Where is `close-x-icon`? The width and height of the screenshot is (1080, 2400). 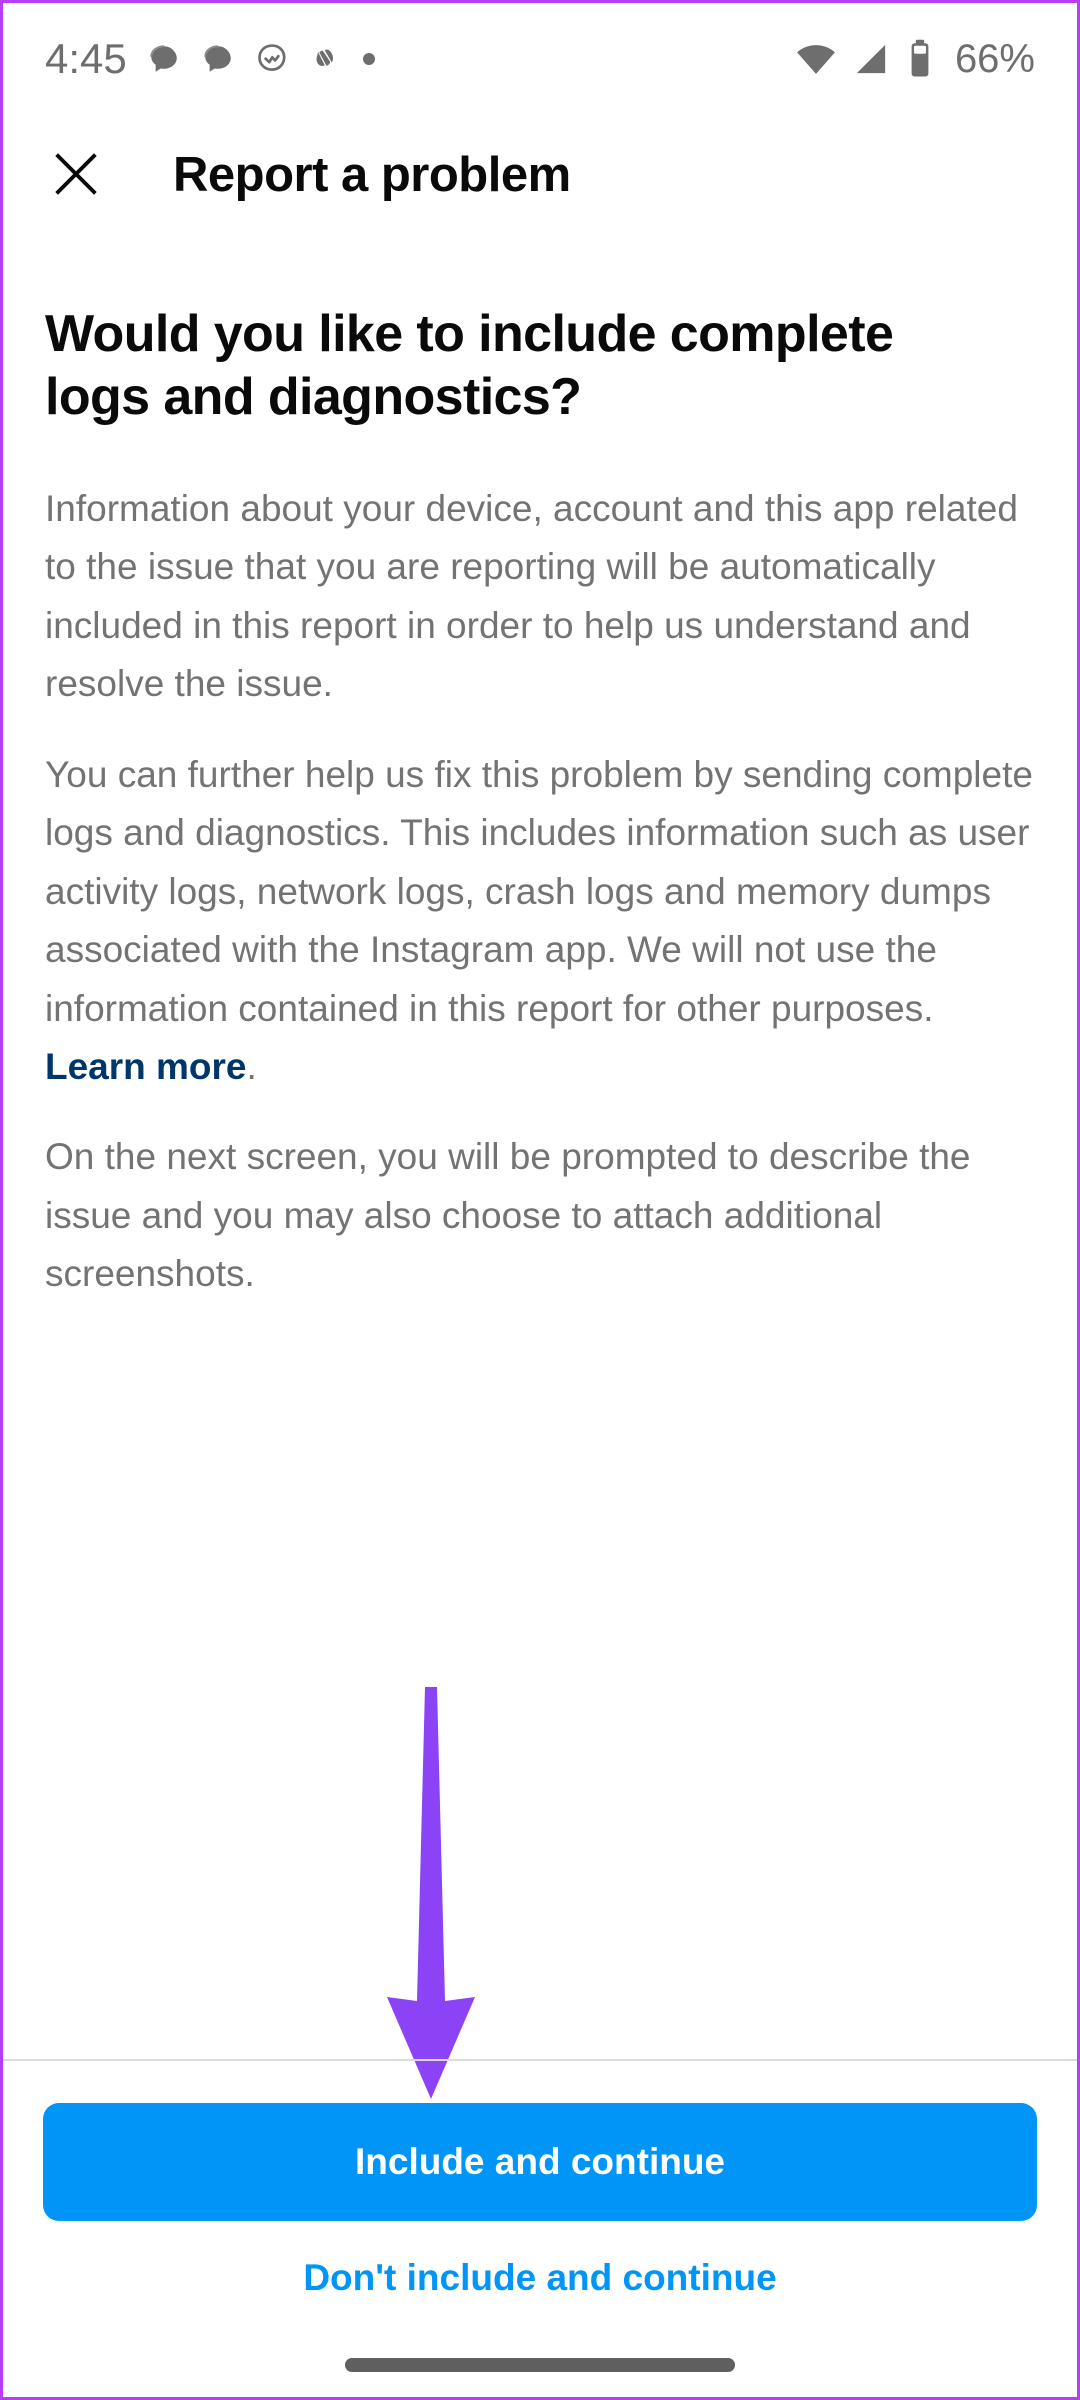
close-x-icon is located at coordinates (76, 175).